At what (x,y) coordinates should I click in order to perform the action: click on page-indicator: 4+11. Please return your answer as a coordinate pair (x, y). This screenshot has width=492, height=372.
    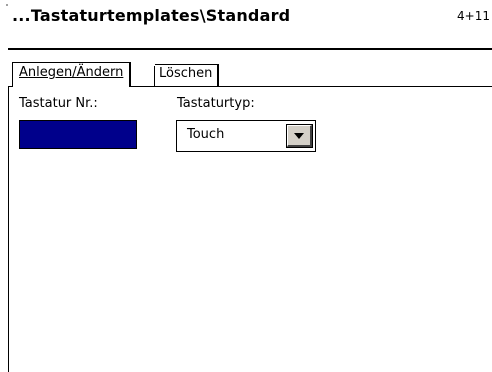
    Looking at the image, I should click on (473, 16).